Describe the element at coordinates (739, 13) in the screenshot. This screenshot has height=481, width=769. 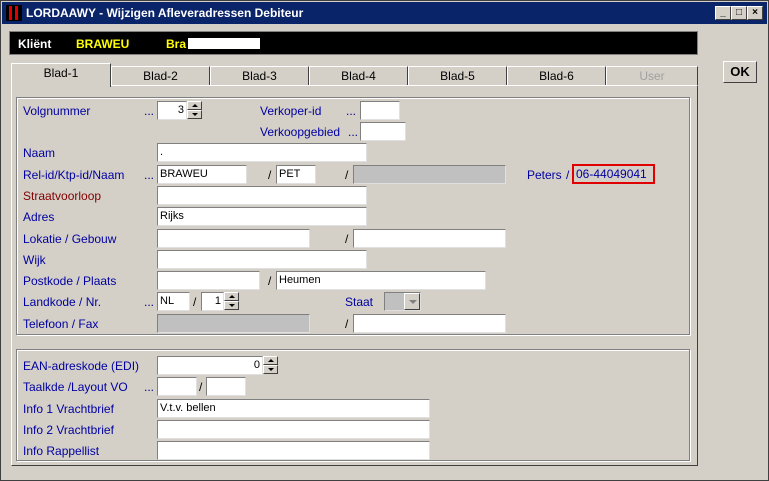
I see `maximize-button: □` at that location.